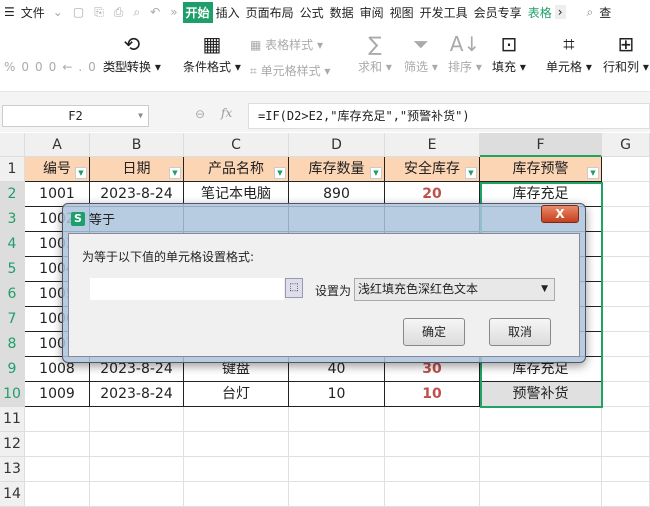 Image resolution: width=650 pixels, height=507 pixels. Describe the element at coordinates (132, 52) in the screenshot. I see `type-convert-button: ⟲ 类型转换 ▾` at that location.